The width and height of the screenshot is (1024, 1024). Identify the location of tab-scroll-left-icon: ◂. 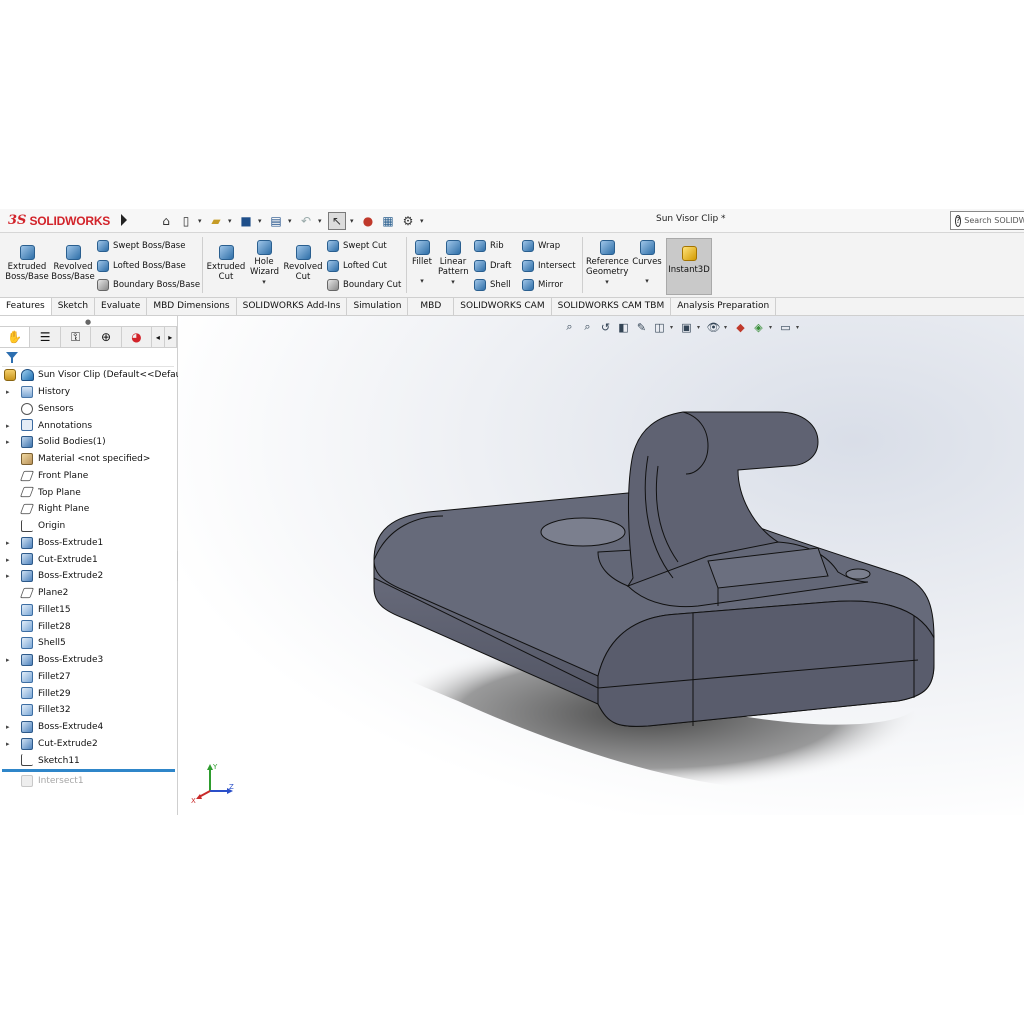
(158, 337).